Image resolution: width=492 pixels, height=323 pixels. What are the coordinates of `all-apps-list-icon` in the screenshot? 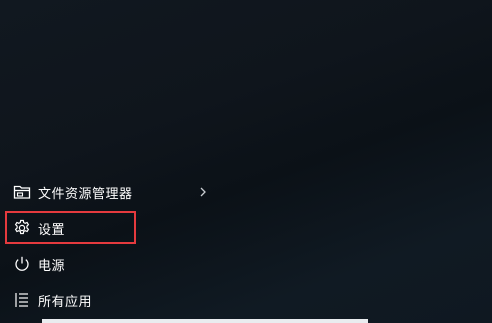 It's located at (22, 300).